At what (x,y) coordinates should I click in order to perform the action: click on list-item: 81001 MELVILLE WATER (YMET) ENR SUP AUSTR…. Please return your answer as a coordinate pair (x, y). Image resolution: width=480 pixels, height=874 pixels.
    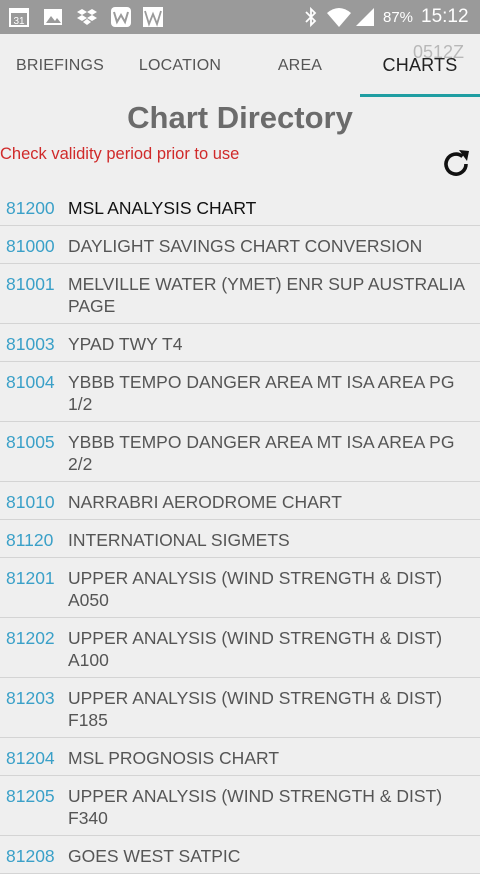
    Looking at the image, I should click on (240, 294).